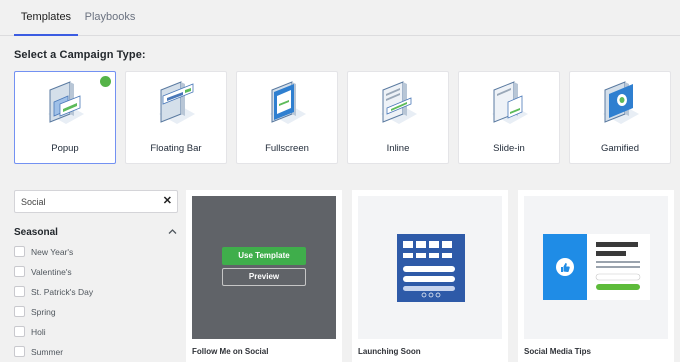 Image resolution: width=680 pixels, height=362 pixels. What do you see at coordinates (509, 148) in the screenshot?
I see `campaign-type-label: Slide-in` at bounding box center [509, 148].